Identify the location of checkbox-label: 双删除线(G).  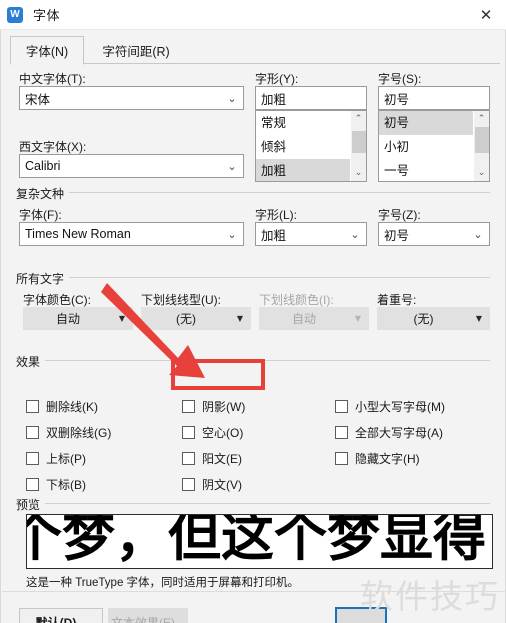
(79, 433).